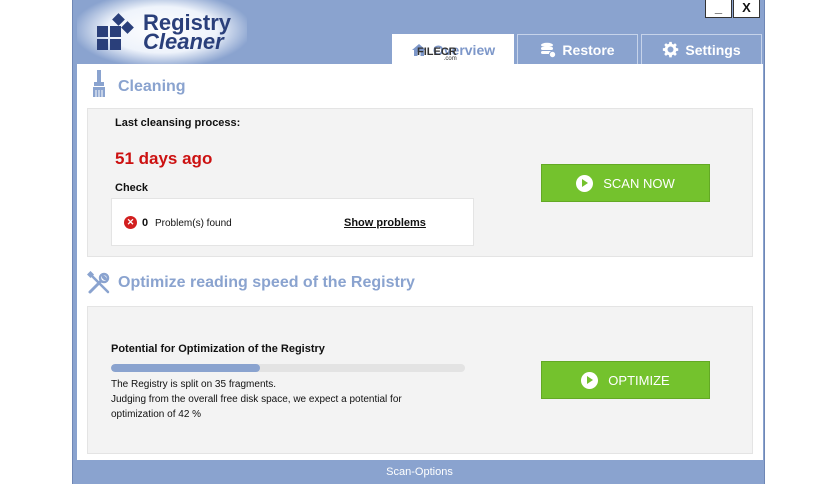 This screenshot has height=484, width=836. I want to click on error-icon: ✕, so click(130, 222).